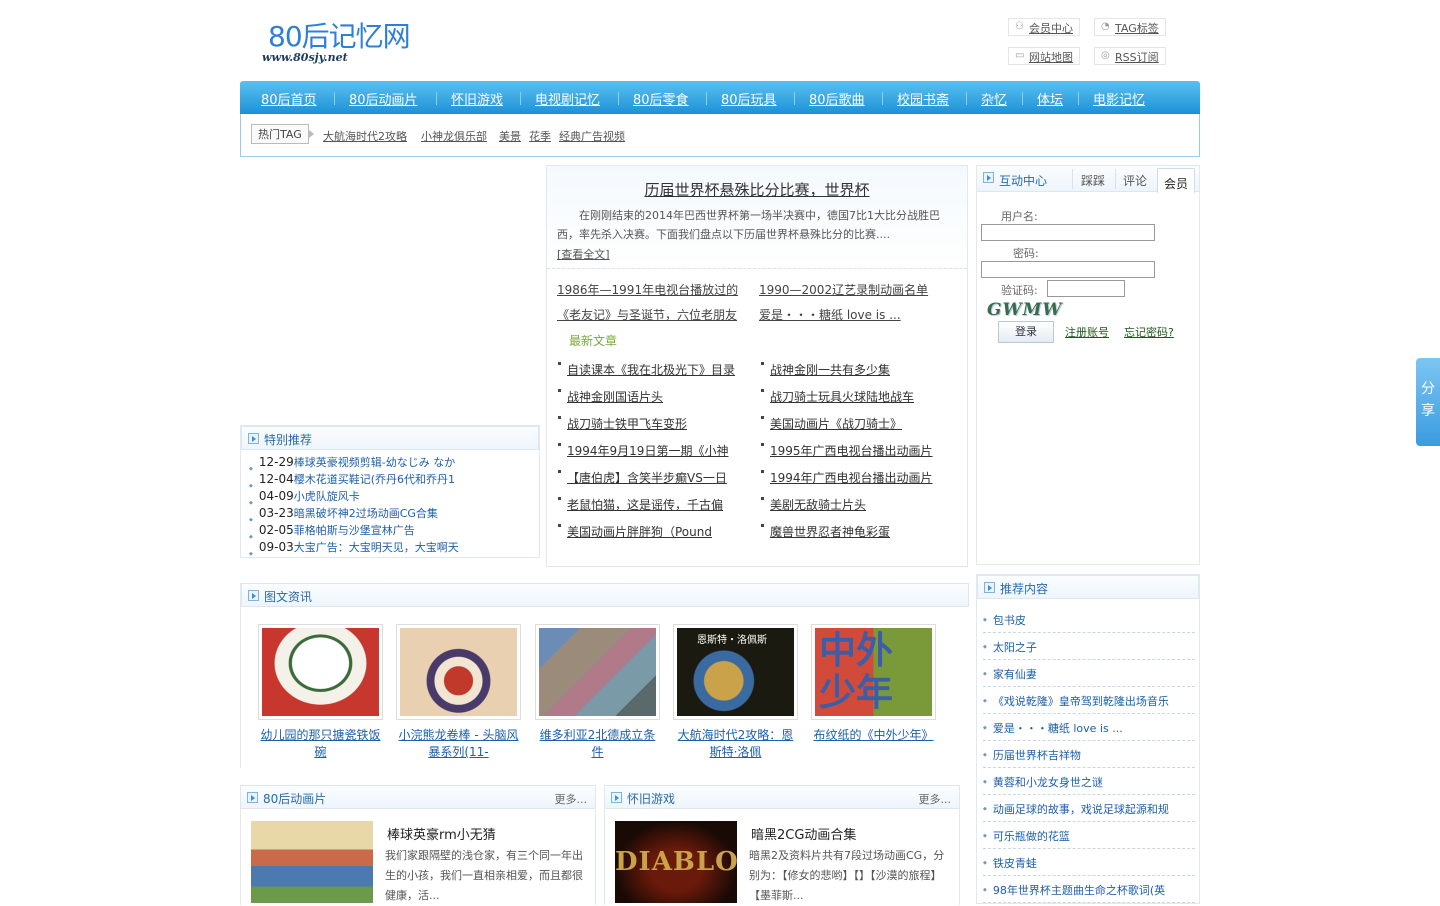 The height and width of the screenshot is (906, 1440). Describe the element at coordinates (1093, 180) in the screenshot. I see `tab-caicai: 踩踩` at that location.